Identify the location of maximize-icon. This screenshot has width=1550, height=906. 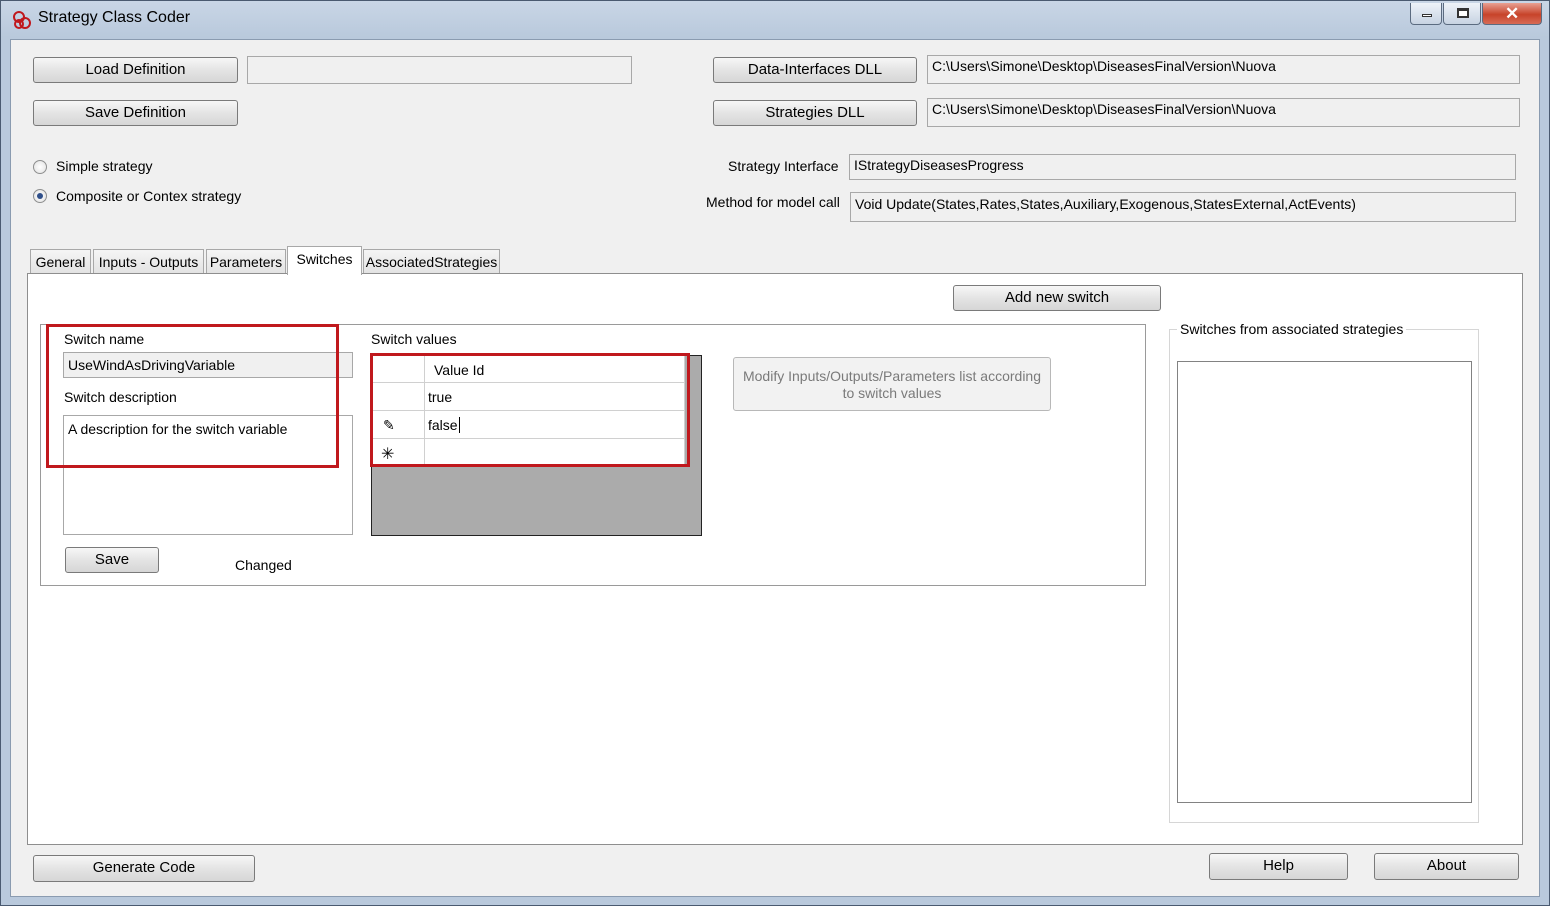
(1463, 13).